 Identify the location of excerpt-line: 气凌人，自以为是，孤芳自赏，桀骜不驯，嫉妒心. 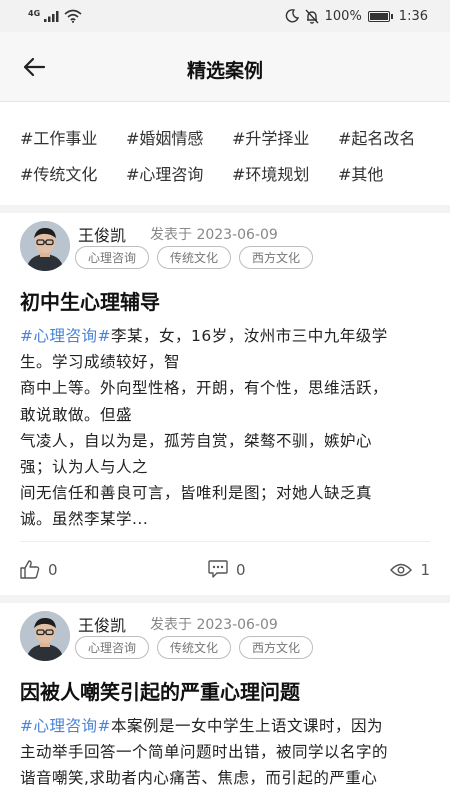
(196, 440).